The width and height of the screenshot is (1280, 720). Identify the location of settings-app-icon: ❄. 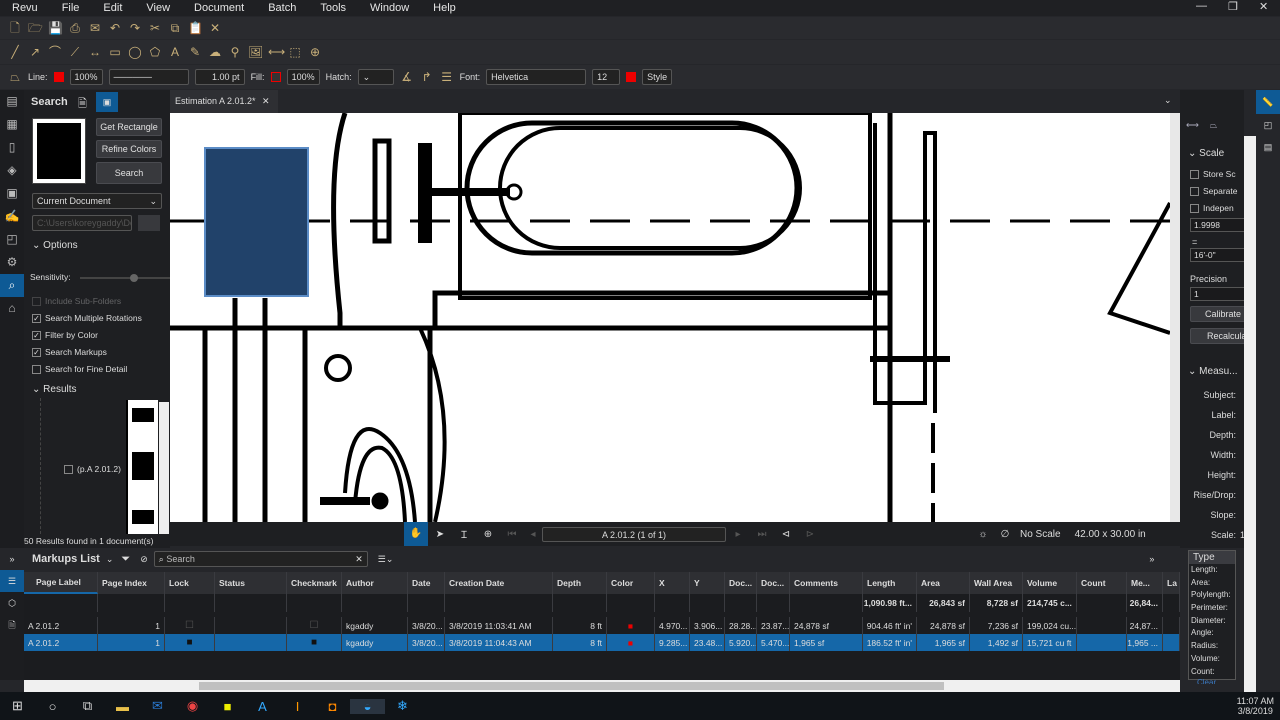
(402, 706).